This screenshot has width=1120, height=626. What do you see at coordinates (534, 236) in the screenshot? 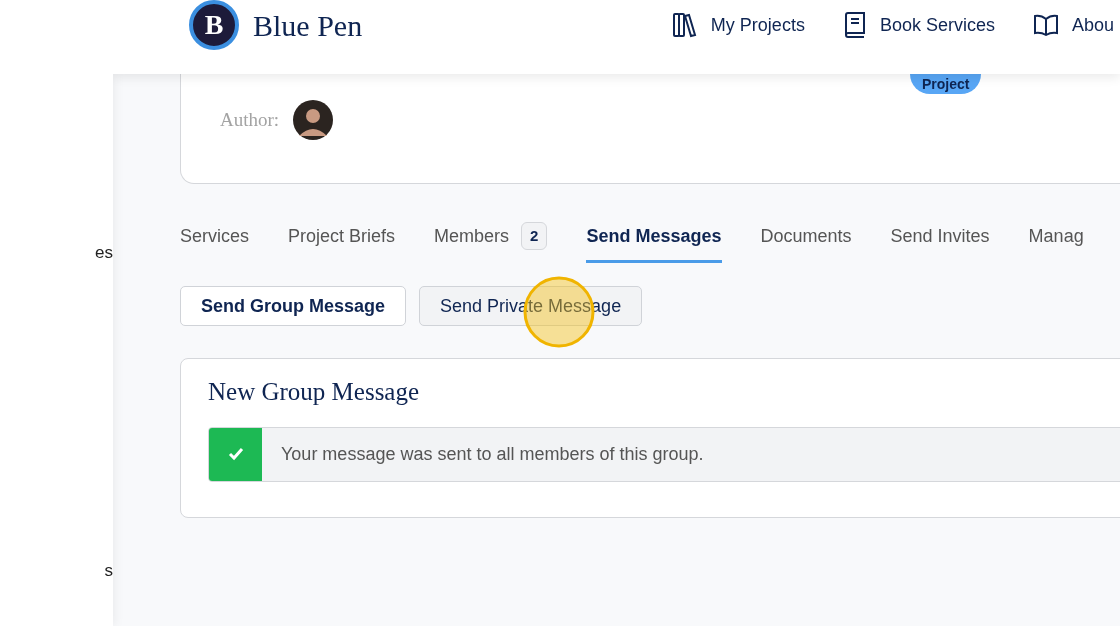
I see `count-badge: 2` at bounding box center [534, 236].